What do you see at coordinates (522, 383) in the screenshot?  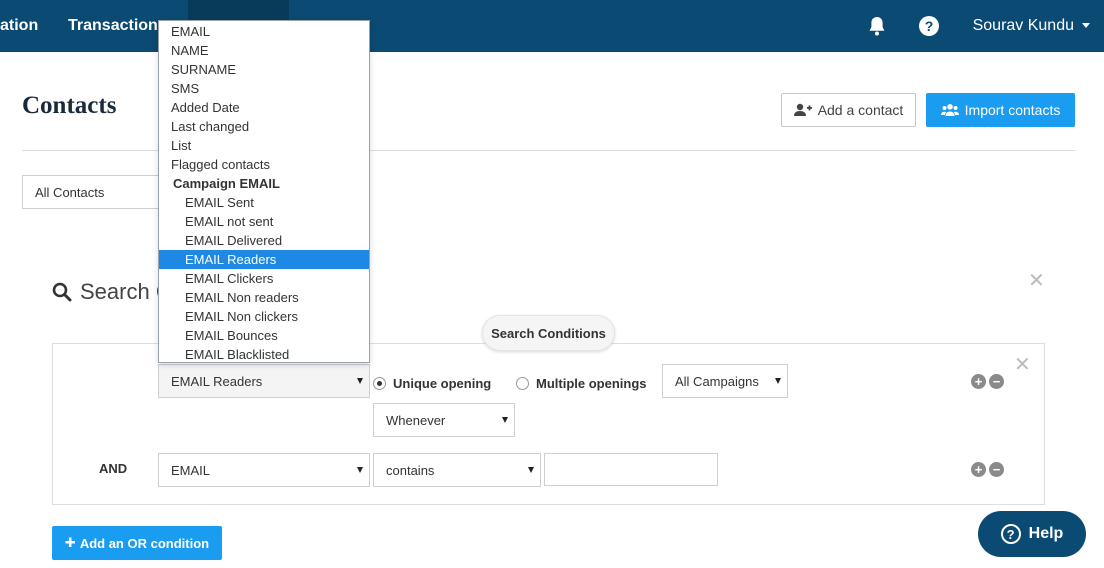 I see `radio-button` at bounding box center [522, 383].